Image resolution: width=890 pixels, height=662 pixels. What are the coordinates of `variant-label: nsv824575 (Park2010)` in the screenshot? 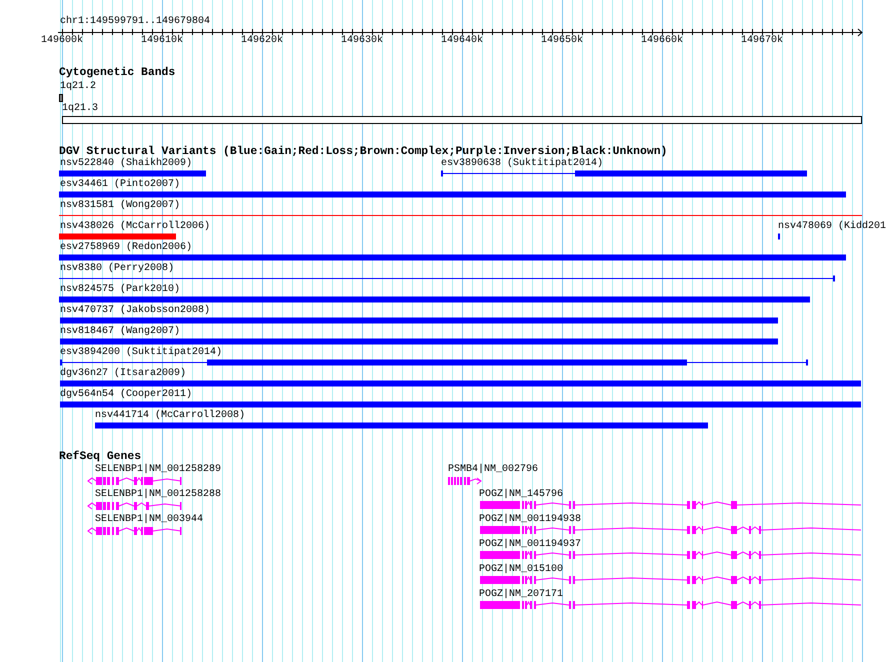 It's located at (120, 289).